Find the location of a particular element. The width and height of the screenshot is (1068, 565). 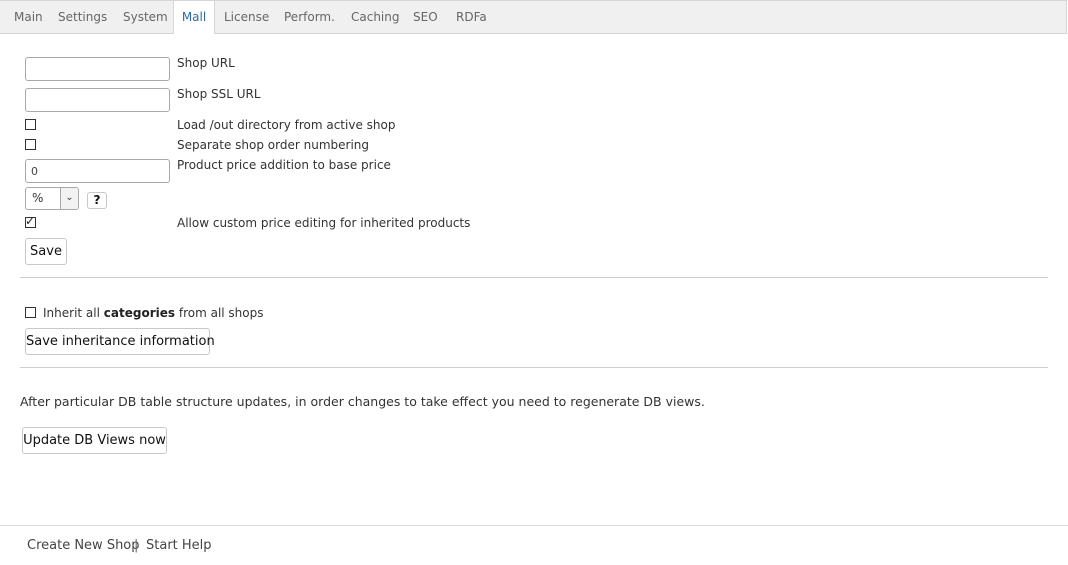

create-new-shop-link: Create New Shop is located at coordinates (83, 545).